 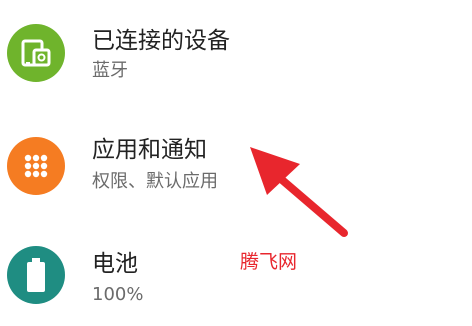 What do you see at coordinates (149, 150) in the screenshot?
I see `item-title: 应用和通知` at bounding box center [149, 150].